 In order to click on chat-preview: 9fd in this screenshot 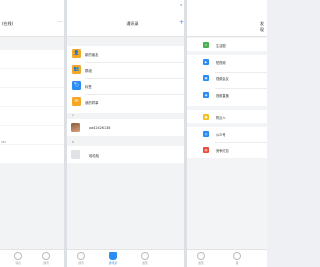, I will do `click(3, 142)`.